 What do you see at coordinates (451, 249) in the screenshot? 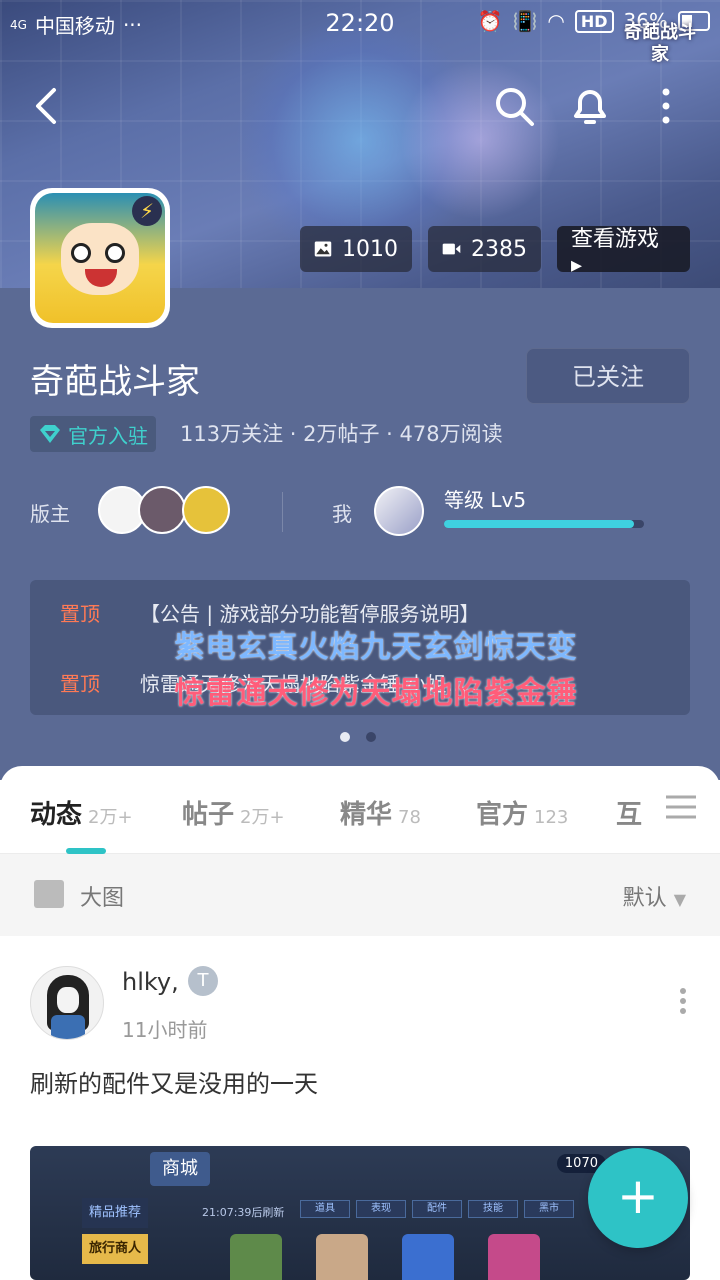
I see `video-icon` at bounding box center [451, 249].